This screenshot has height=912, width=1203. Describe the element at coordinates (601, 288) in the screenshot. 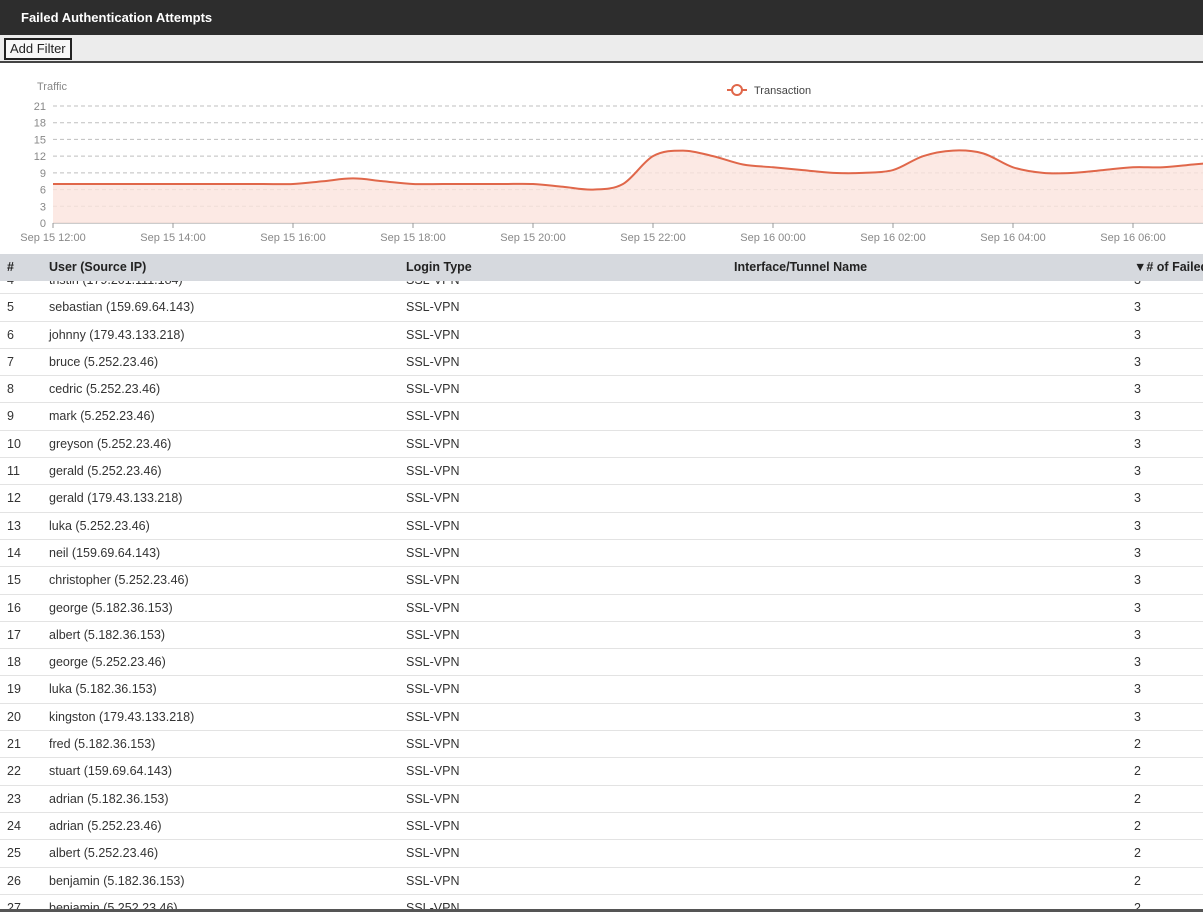

I see `table-row: 4 tristin (179.201.111.184) SSL-VPN 3` at that location.